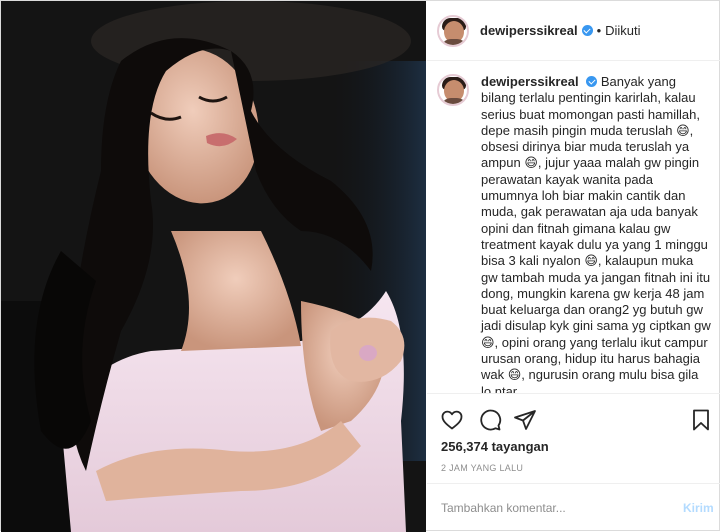 This screenshot has height=532, width=720. What do you see at coordinates (525, 420) in the screenshot?
I see `share-icon` at bounding box center [525, 420].